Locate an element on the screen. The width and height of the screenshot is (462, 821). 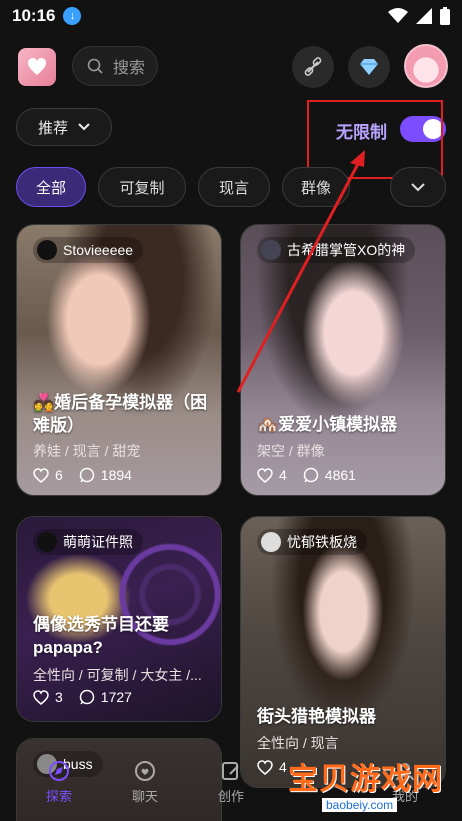
nav-explore: 探索 is located at coordinates (59, 782).